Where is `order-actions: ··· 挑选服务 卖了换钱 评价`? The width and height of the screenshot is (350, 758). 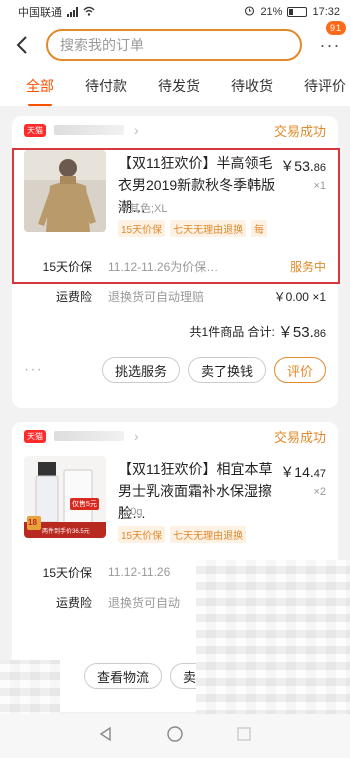
order-actions: ··· 挑选服务 卖了换钱 评价 is located at coordinates (175, 370).